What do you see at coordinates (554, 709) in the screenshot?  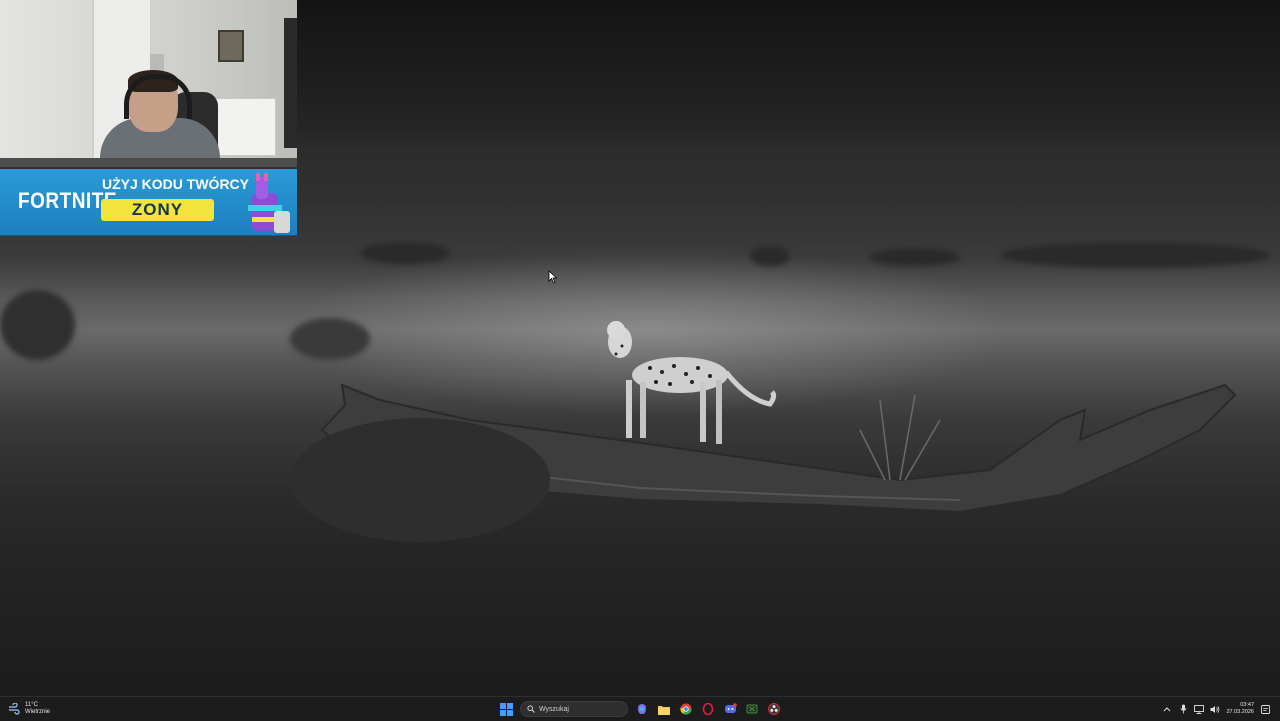 I see `search-placeholder: Wyszukaj` at bounding box center [554, 709].